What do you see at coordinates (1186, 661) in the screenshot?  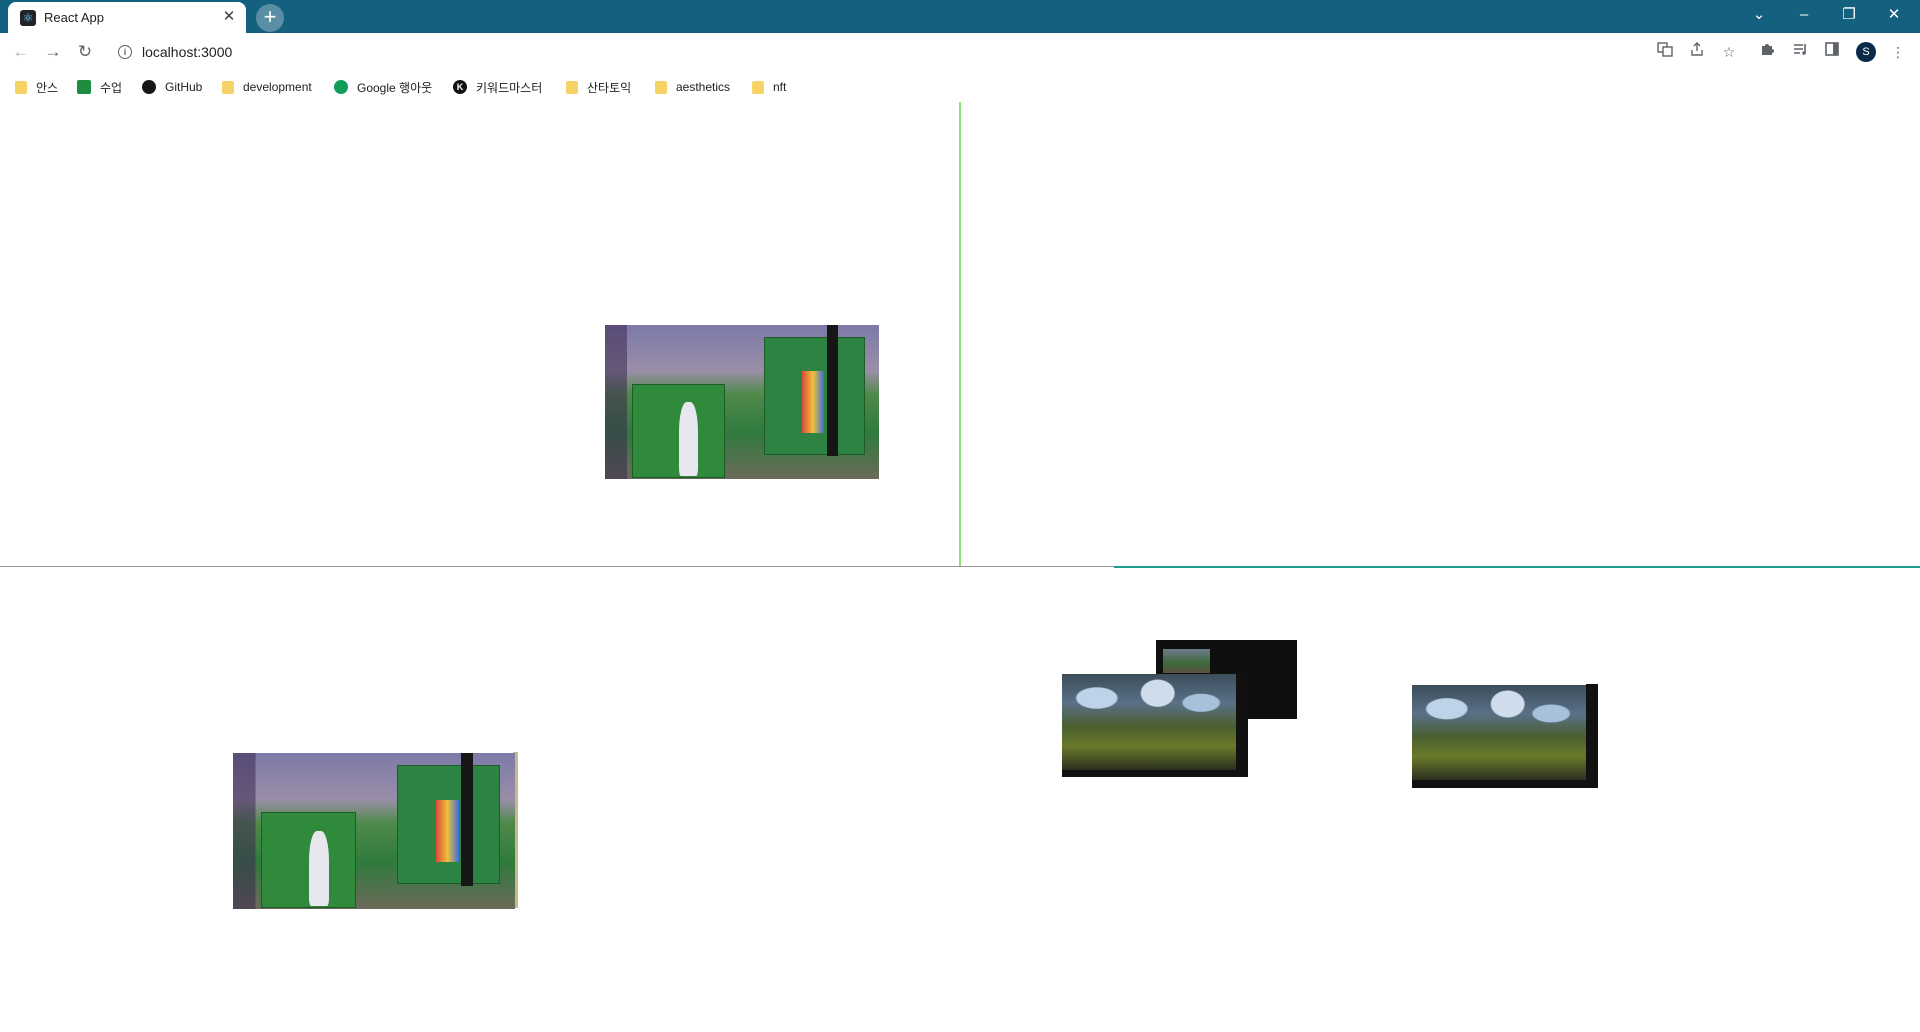 I see `photo-thumbnail` at bounding box center [1186, 661].